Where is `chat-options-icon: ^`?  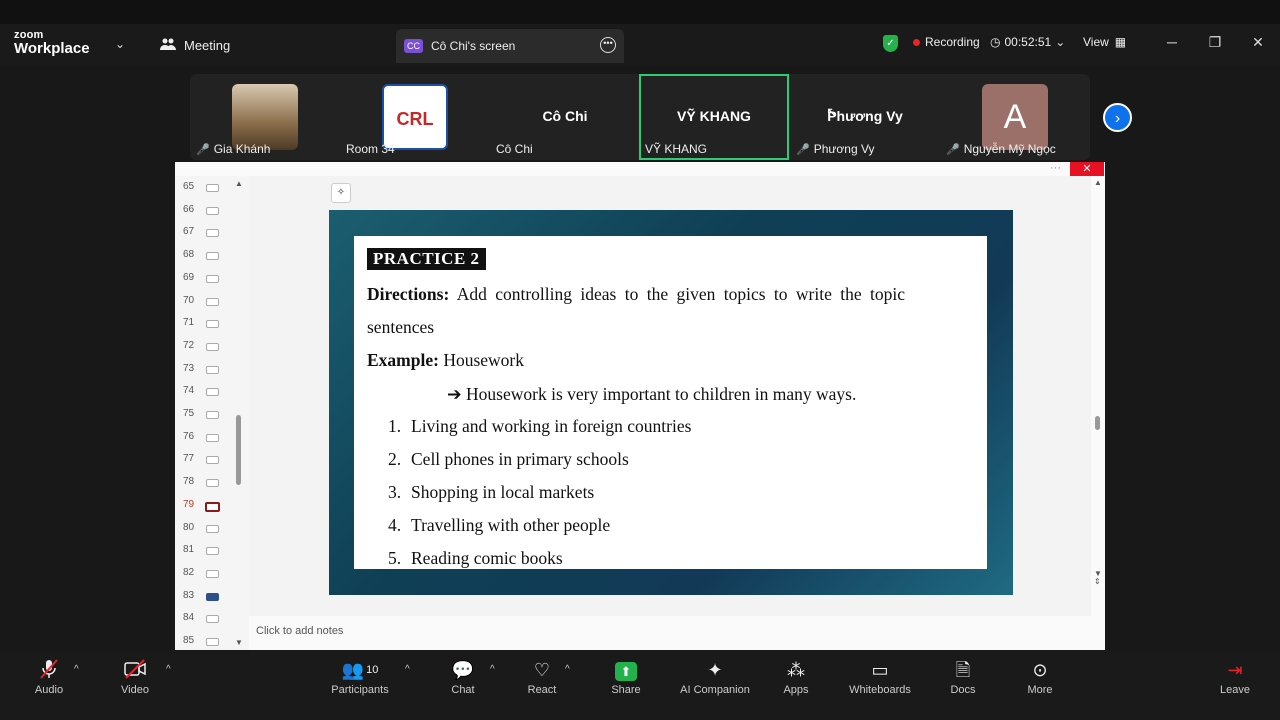 chat-options-icon: ^ is located at coordinates (492, 669).